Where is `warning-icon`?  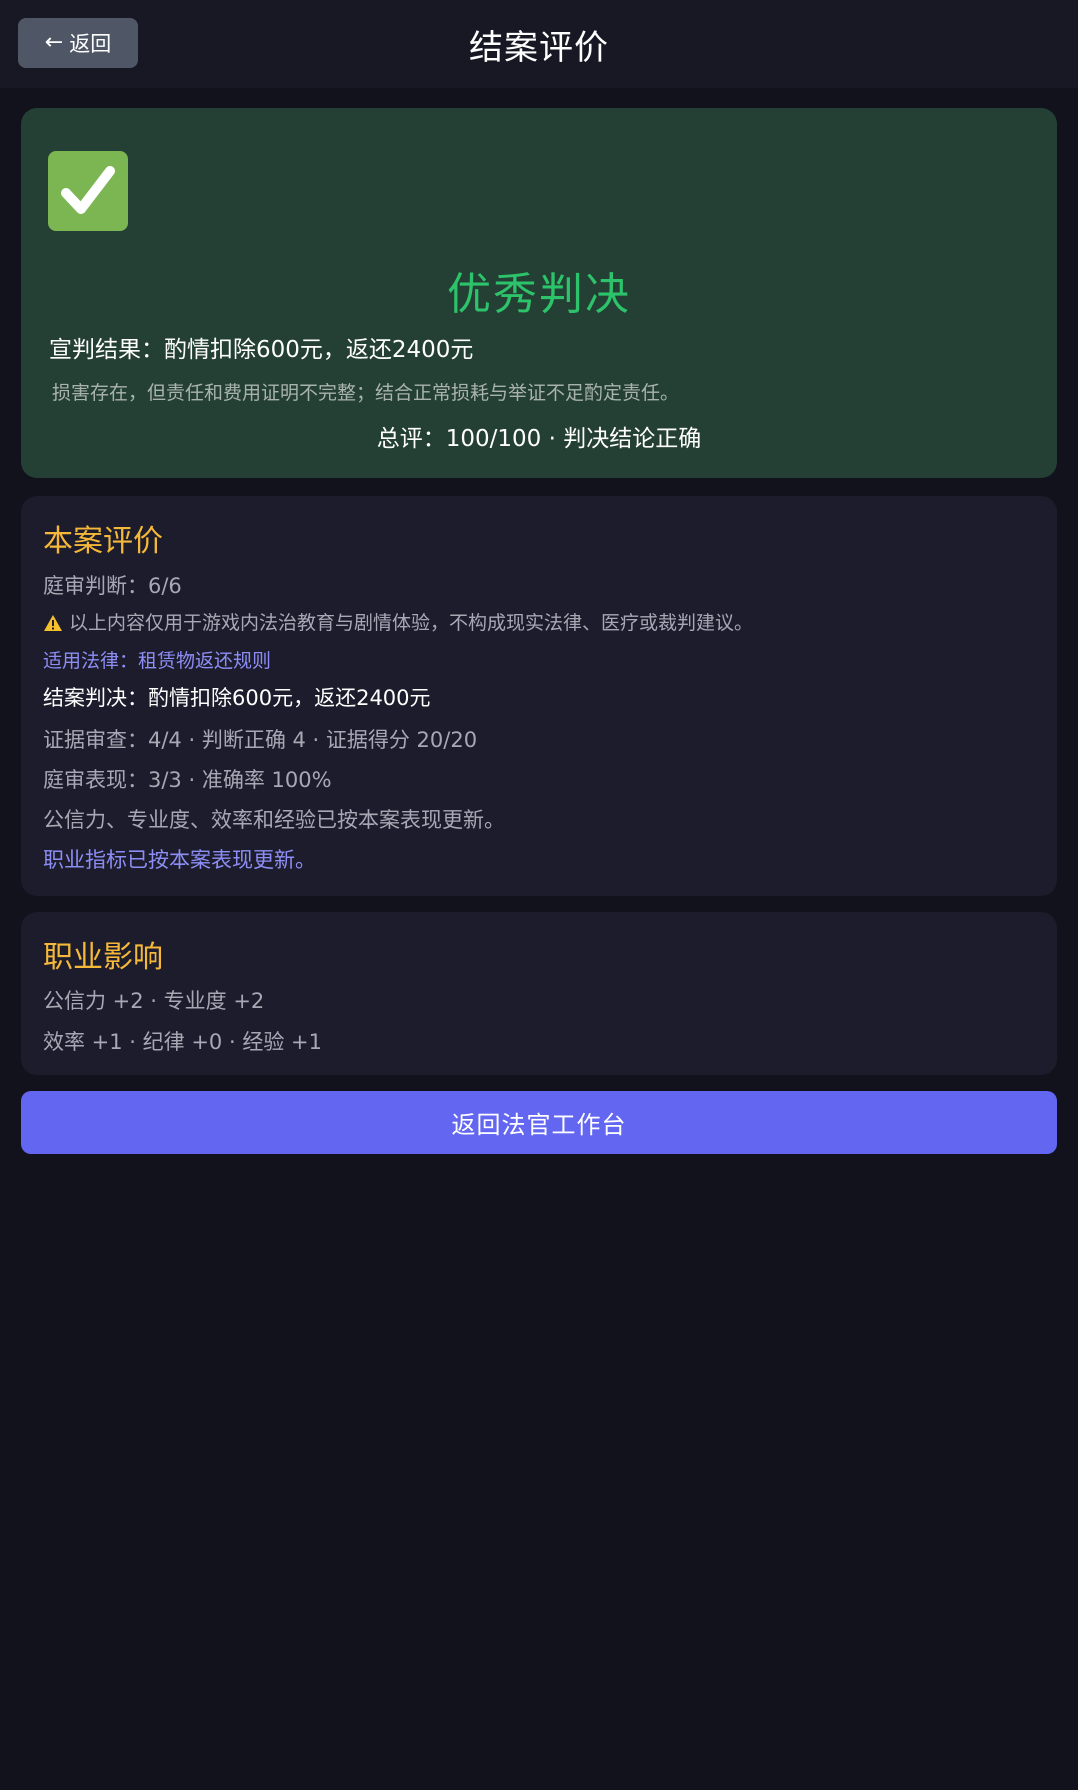
warning-icon is located at coordinates (53, 625).